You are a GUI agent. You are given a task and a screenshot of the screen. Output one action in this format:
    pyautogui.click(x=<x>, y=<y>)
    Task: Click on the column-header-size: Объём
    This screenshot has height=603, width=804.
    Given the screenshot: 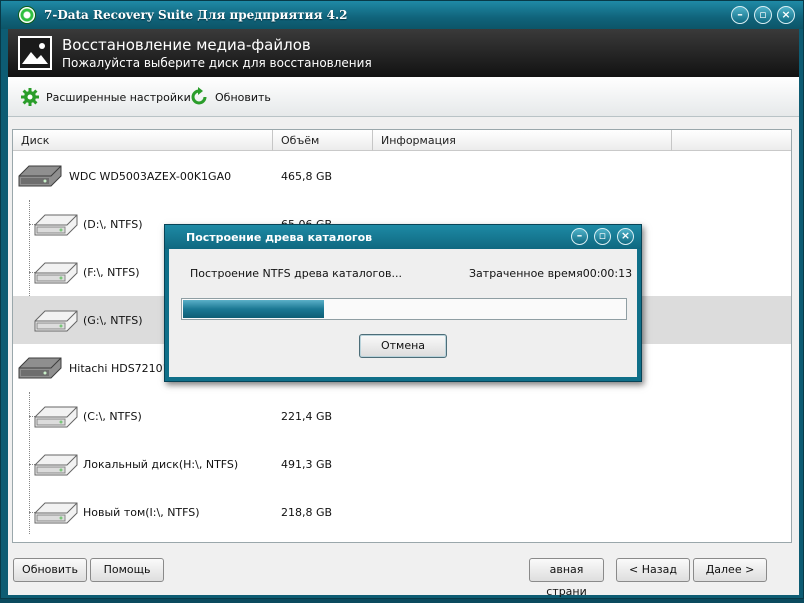 What is the action you would take?
    pyautogui.click(x=300, y=140)
    